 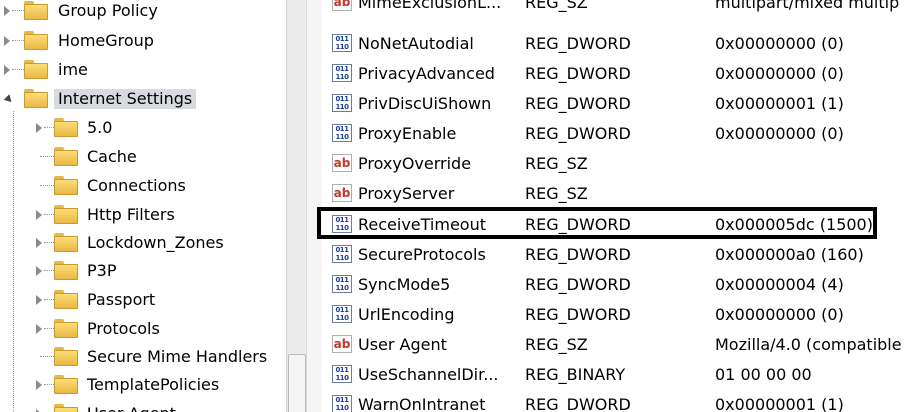 I want to click on value-data: 0x000000a0 (160), so click(x=789, y=254).